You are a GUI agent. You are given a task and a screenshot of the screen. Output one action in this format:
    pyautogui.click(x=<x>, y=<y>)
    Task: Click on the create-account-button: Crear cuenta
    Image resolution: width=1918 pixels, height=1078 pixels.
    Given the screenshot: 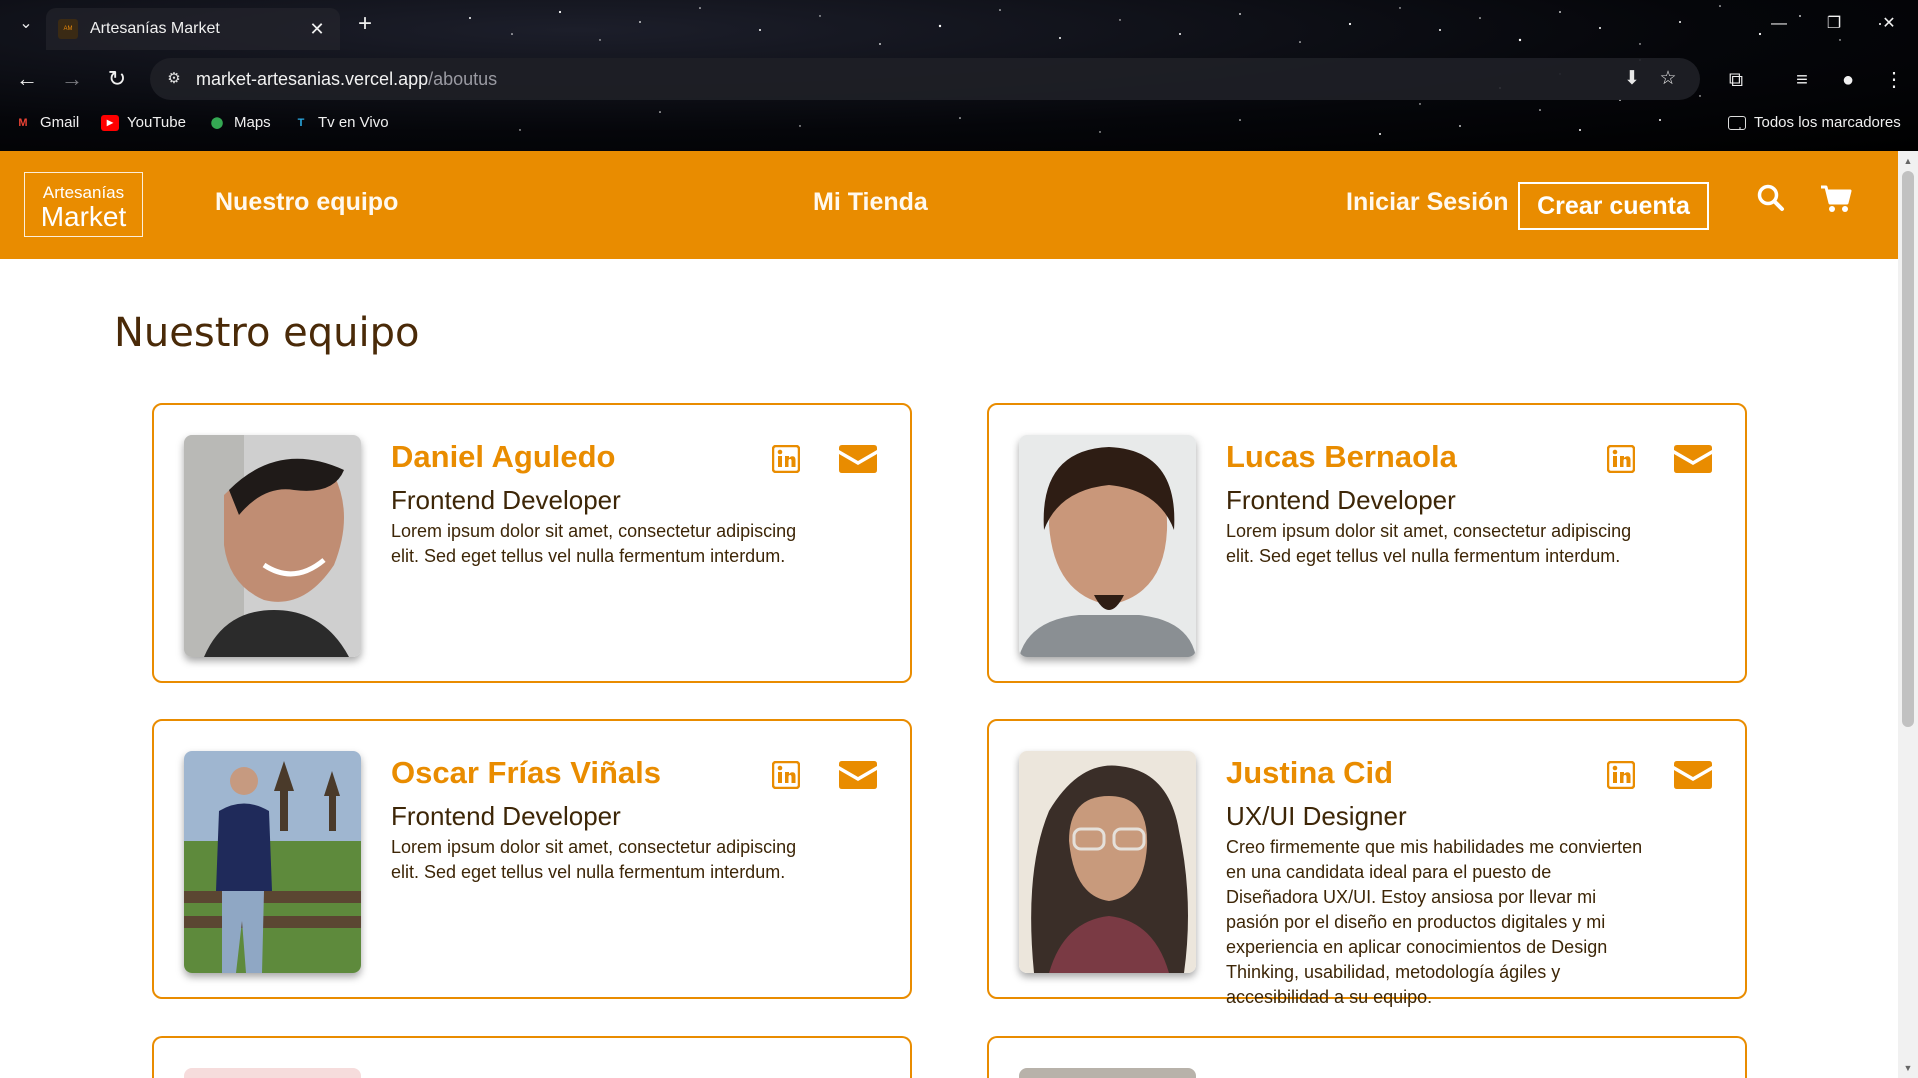 What is the action you would take?
    pyautogui.click(x=1613, y=206)
    